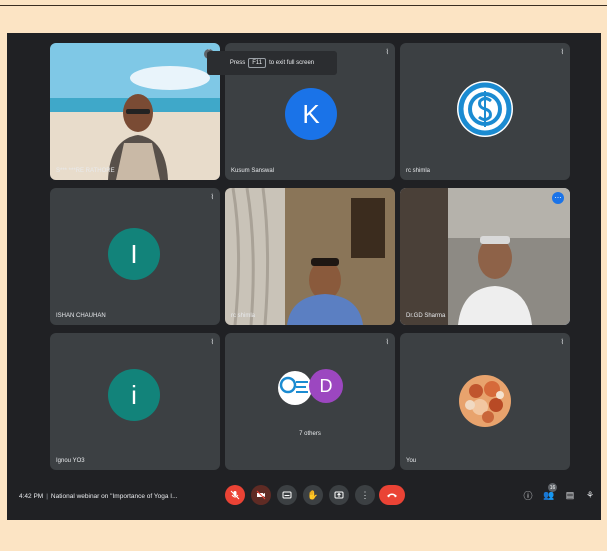  I want to click on chat-button: ▤, so click(570, 495).